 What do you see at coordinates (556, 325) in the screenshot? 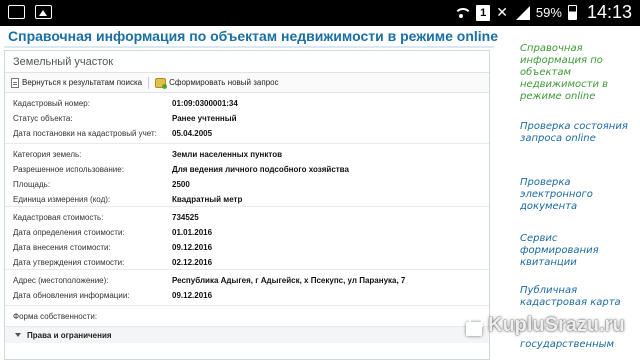
I see `watermark: KupluSrazu.ru` at bounding box center [556, 325].